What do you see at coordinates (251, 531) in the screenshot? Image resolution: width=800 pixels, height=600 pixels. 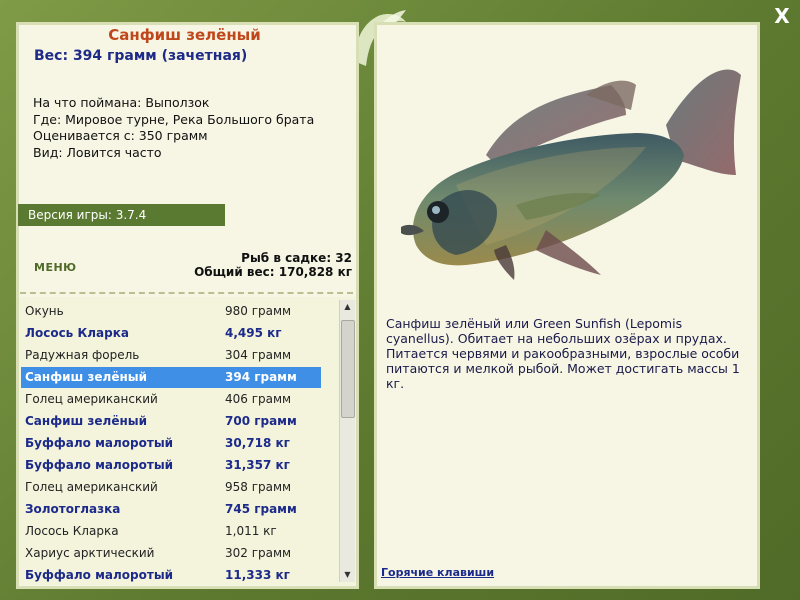 I see `fish-weight-value: 1,011 кг` at bounding box center [251, 531].